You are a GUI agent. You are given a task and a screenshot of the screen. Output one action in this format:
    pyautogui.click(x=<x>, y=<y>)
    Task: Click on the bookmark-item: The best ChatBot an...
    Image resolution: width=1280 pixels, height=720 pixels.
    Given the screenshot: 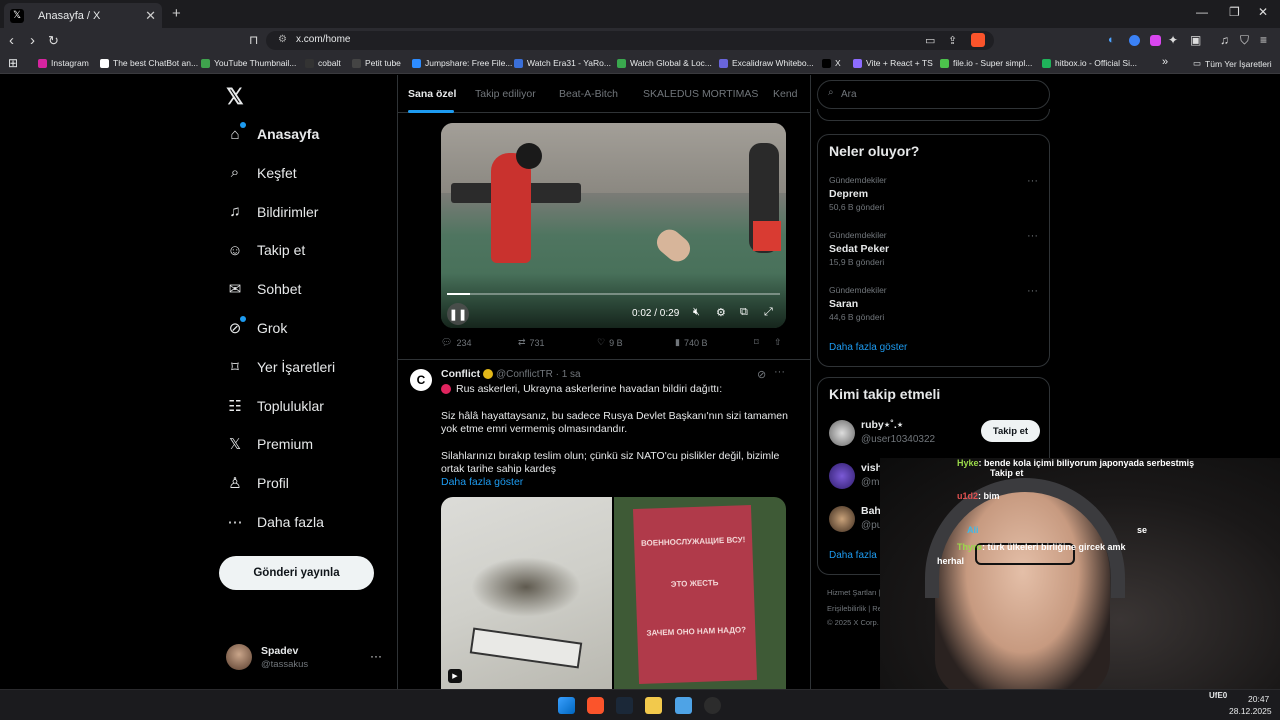 What is the action you would take?
    pyautogui.click(x=149, y=63)
    